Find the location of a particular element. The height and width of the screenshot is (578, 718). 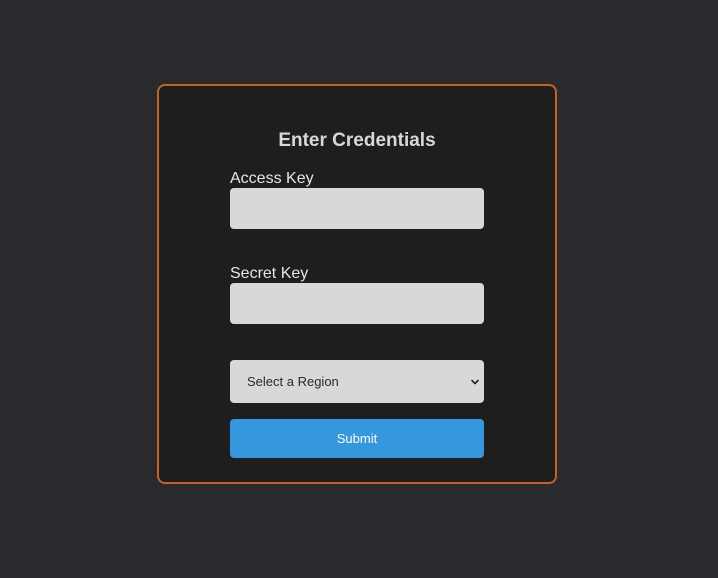

secret-key-input is located at coordinates (357, 303).